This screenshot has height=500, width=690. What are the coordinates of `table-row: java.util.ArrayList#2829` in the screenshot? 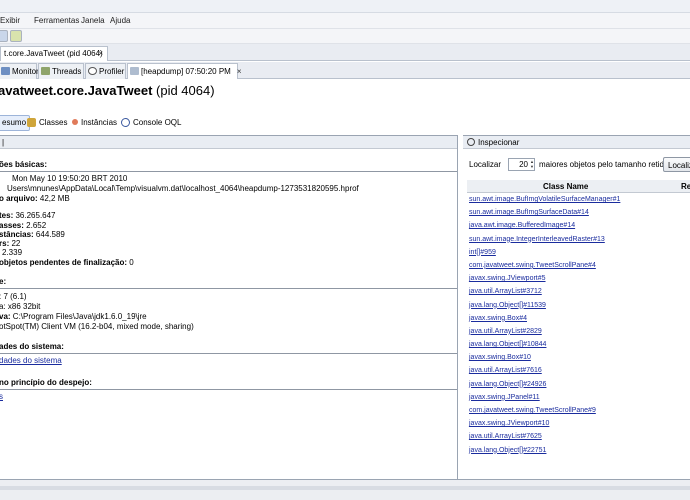 It's located at (578, 331).